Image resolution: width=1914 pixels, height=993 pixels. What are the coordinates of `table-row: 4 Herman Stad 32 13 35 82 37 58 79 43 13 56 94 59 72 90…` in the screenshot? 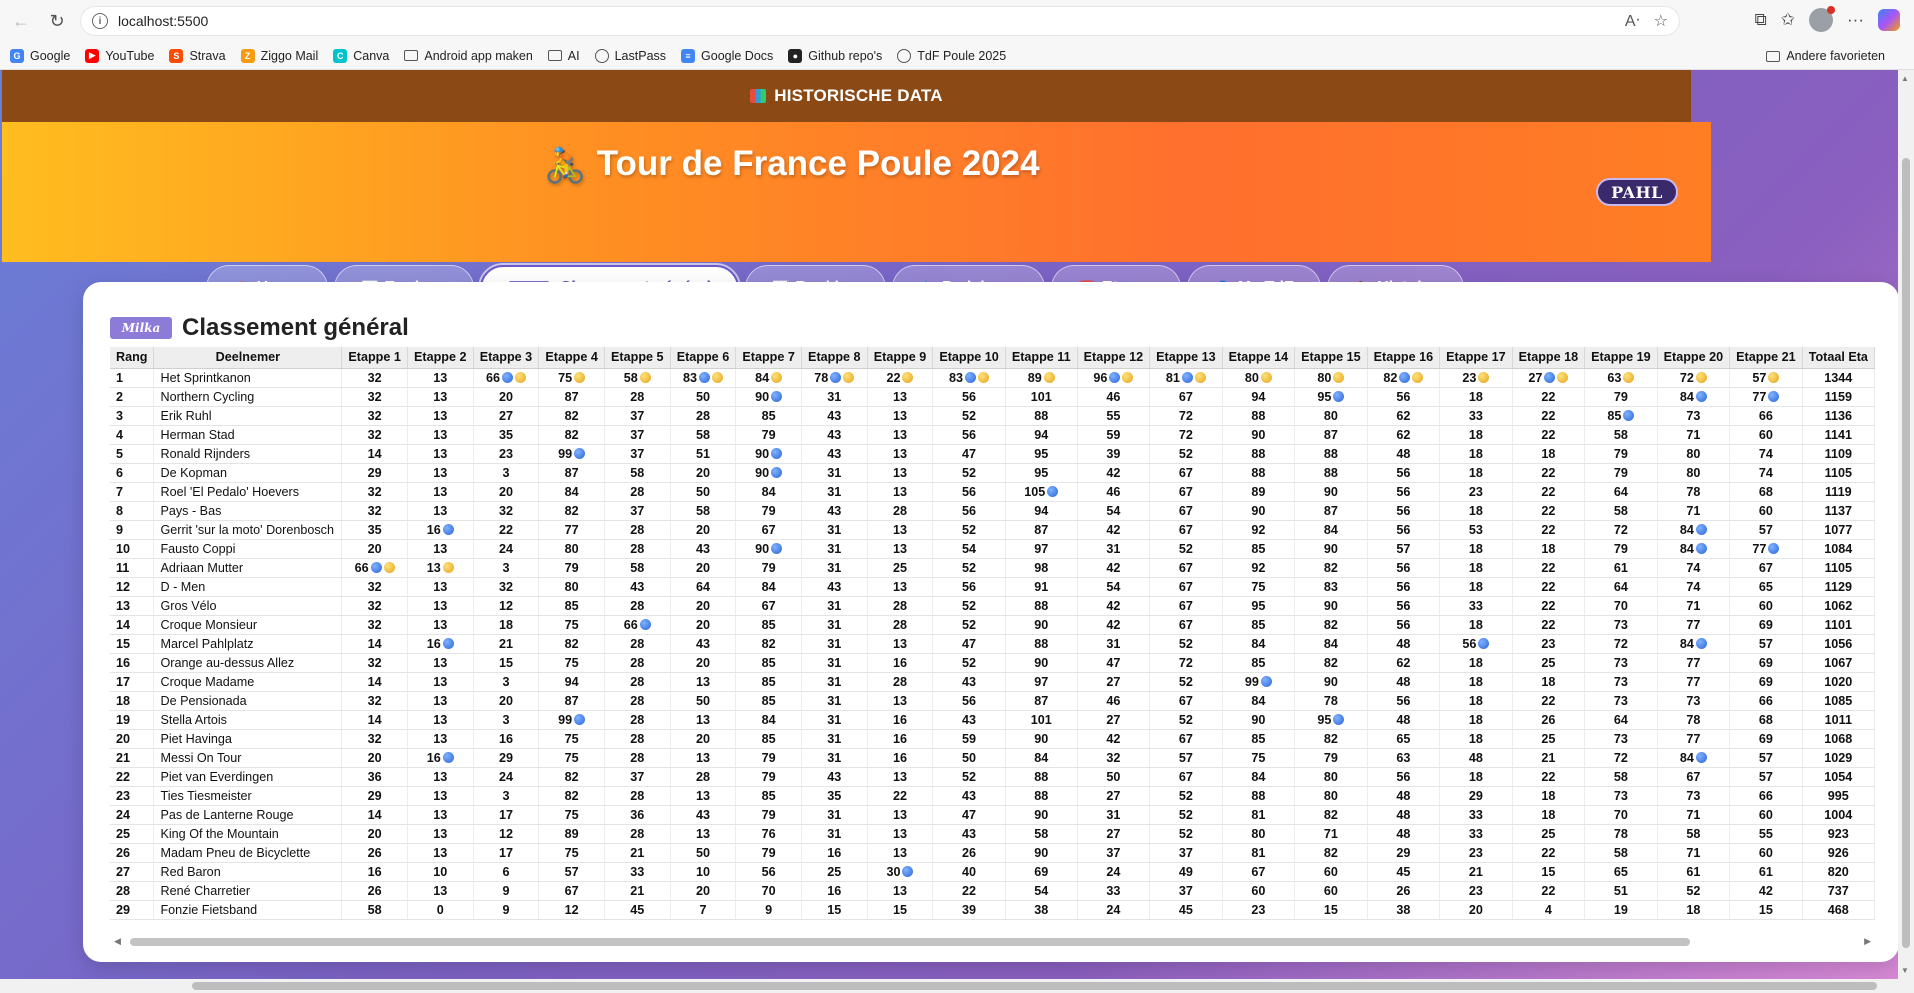 It's located at (992, 435).